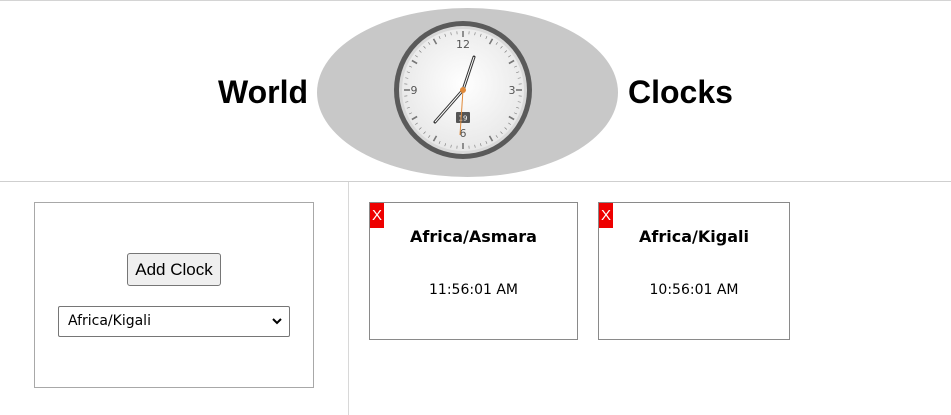 This screenshot has height=415, width=951. I want to click on analog-clock-icon: 12 3 6 9 19, so click(463, 90).